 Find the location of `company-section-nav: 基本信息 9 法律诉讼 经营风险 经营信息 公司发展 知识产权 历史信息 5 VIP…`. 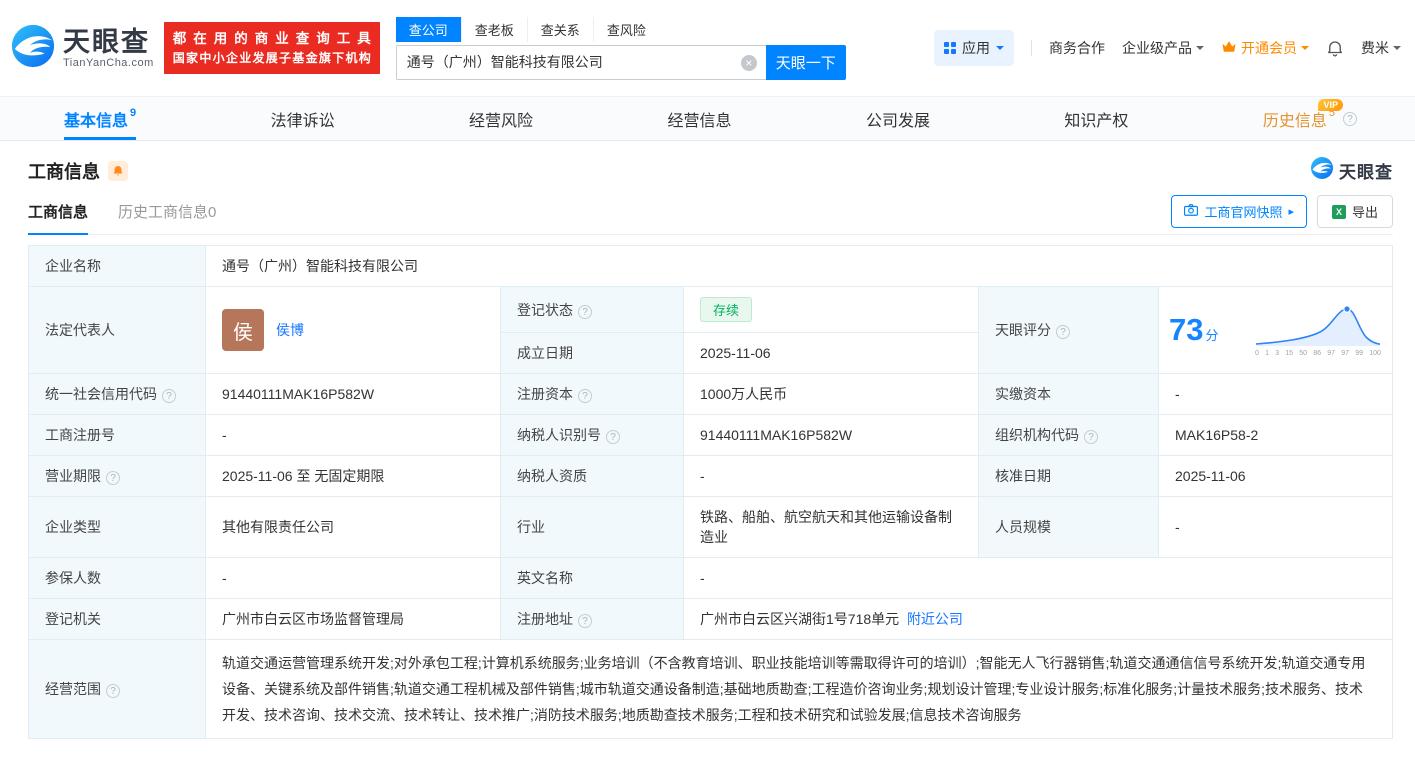

company-section-nav: 基本信息 9 法律诉讼 经营风险 经营信息 公司发展 知识产权 历史信息 5 VIP… is located at coordinates (707, 118).